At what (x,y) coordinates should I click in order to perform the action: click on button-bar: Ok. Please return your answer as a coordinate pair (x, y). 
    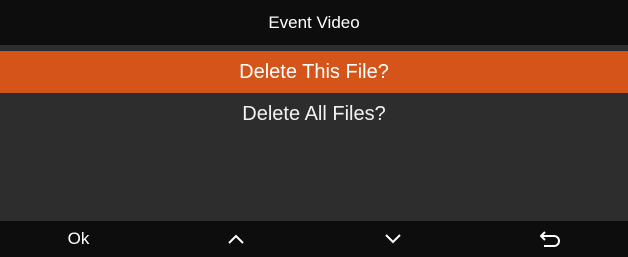
    Looking at the image, I should click on (314, 239).